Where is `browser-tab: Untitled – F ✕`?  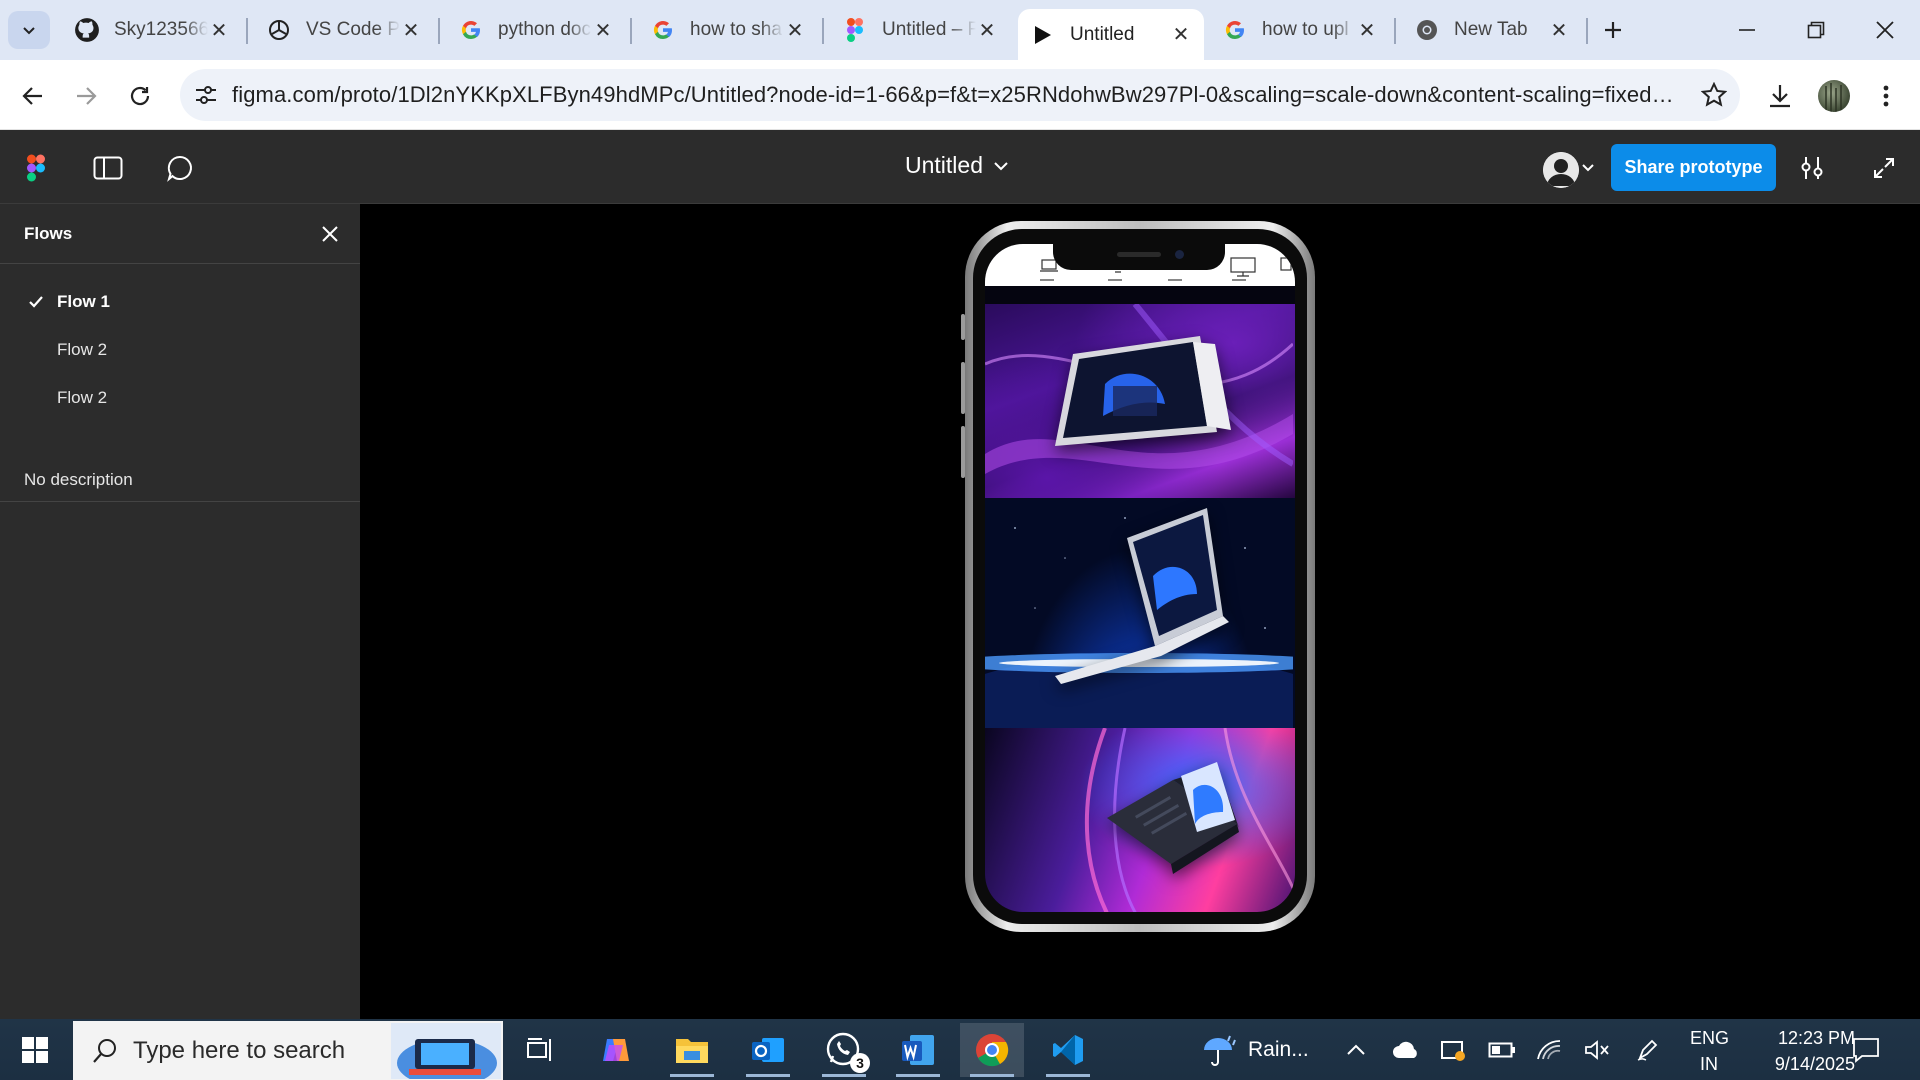 browser-tab: Untitled – F ✕ is located at coordinates (920, 30).